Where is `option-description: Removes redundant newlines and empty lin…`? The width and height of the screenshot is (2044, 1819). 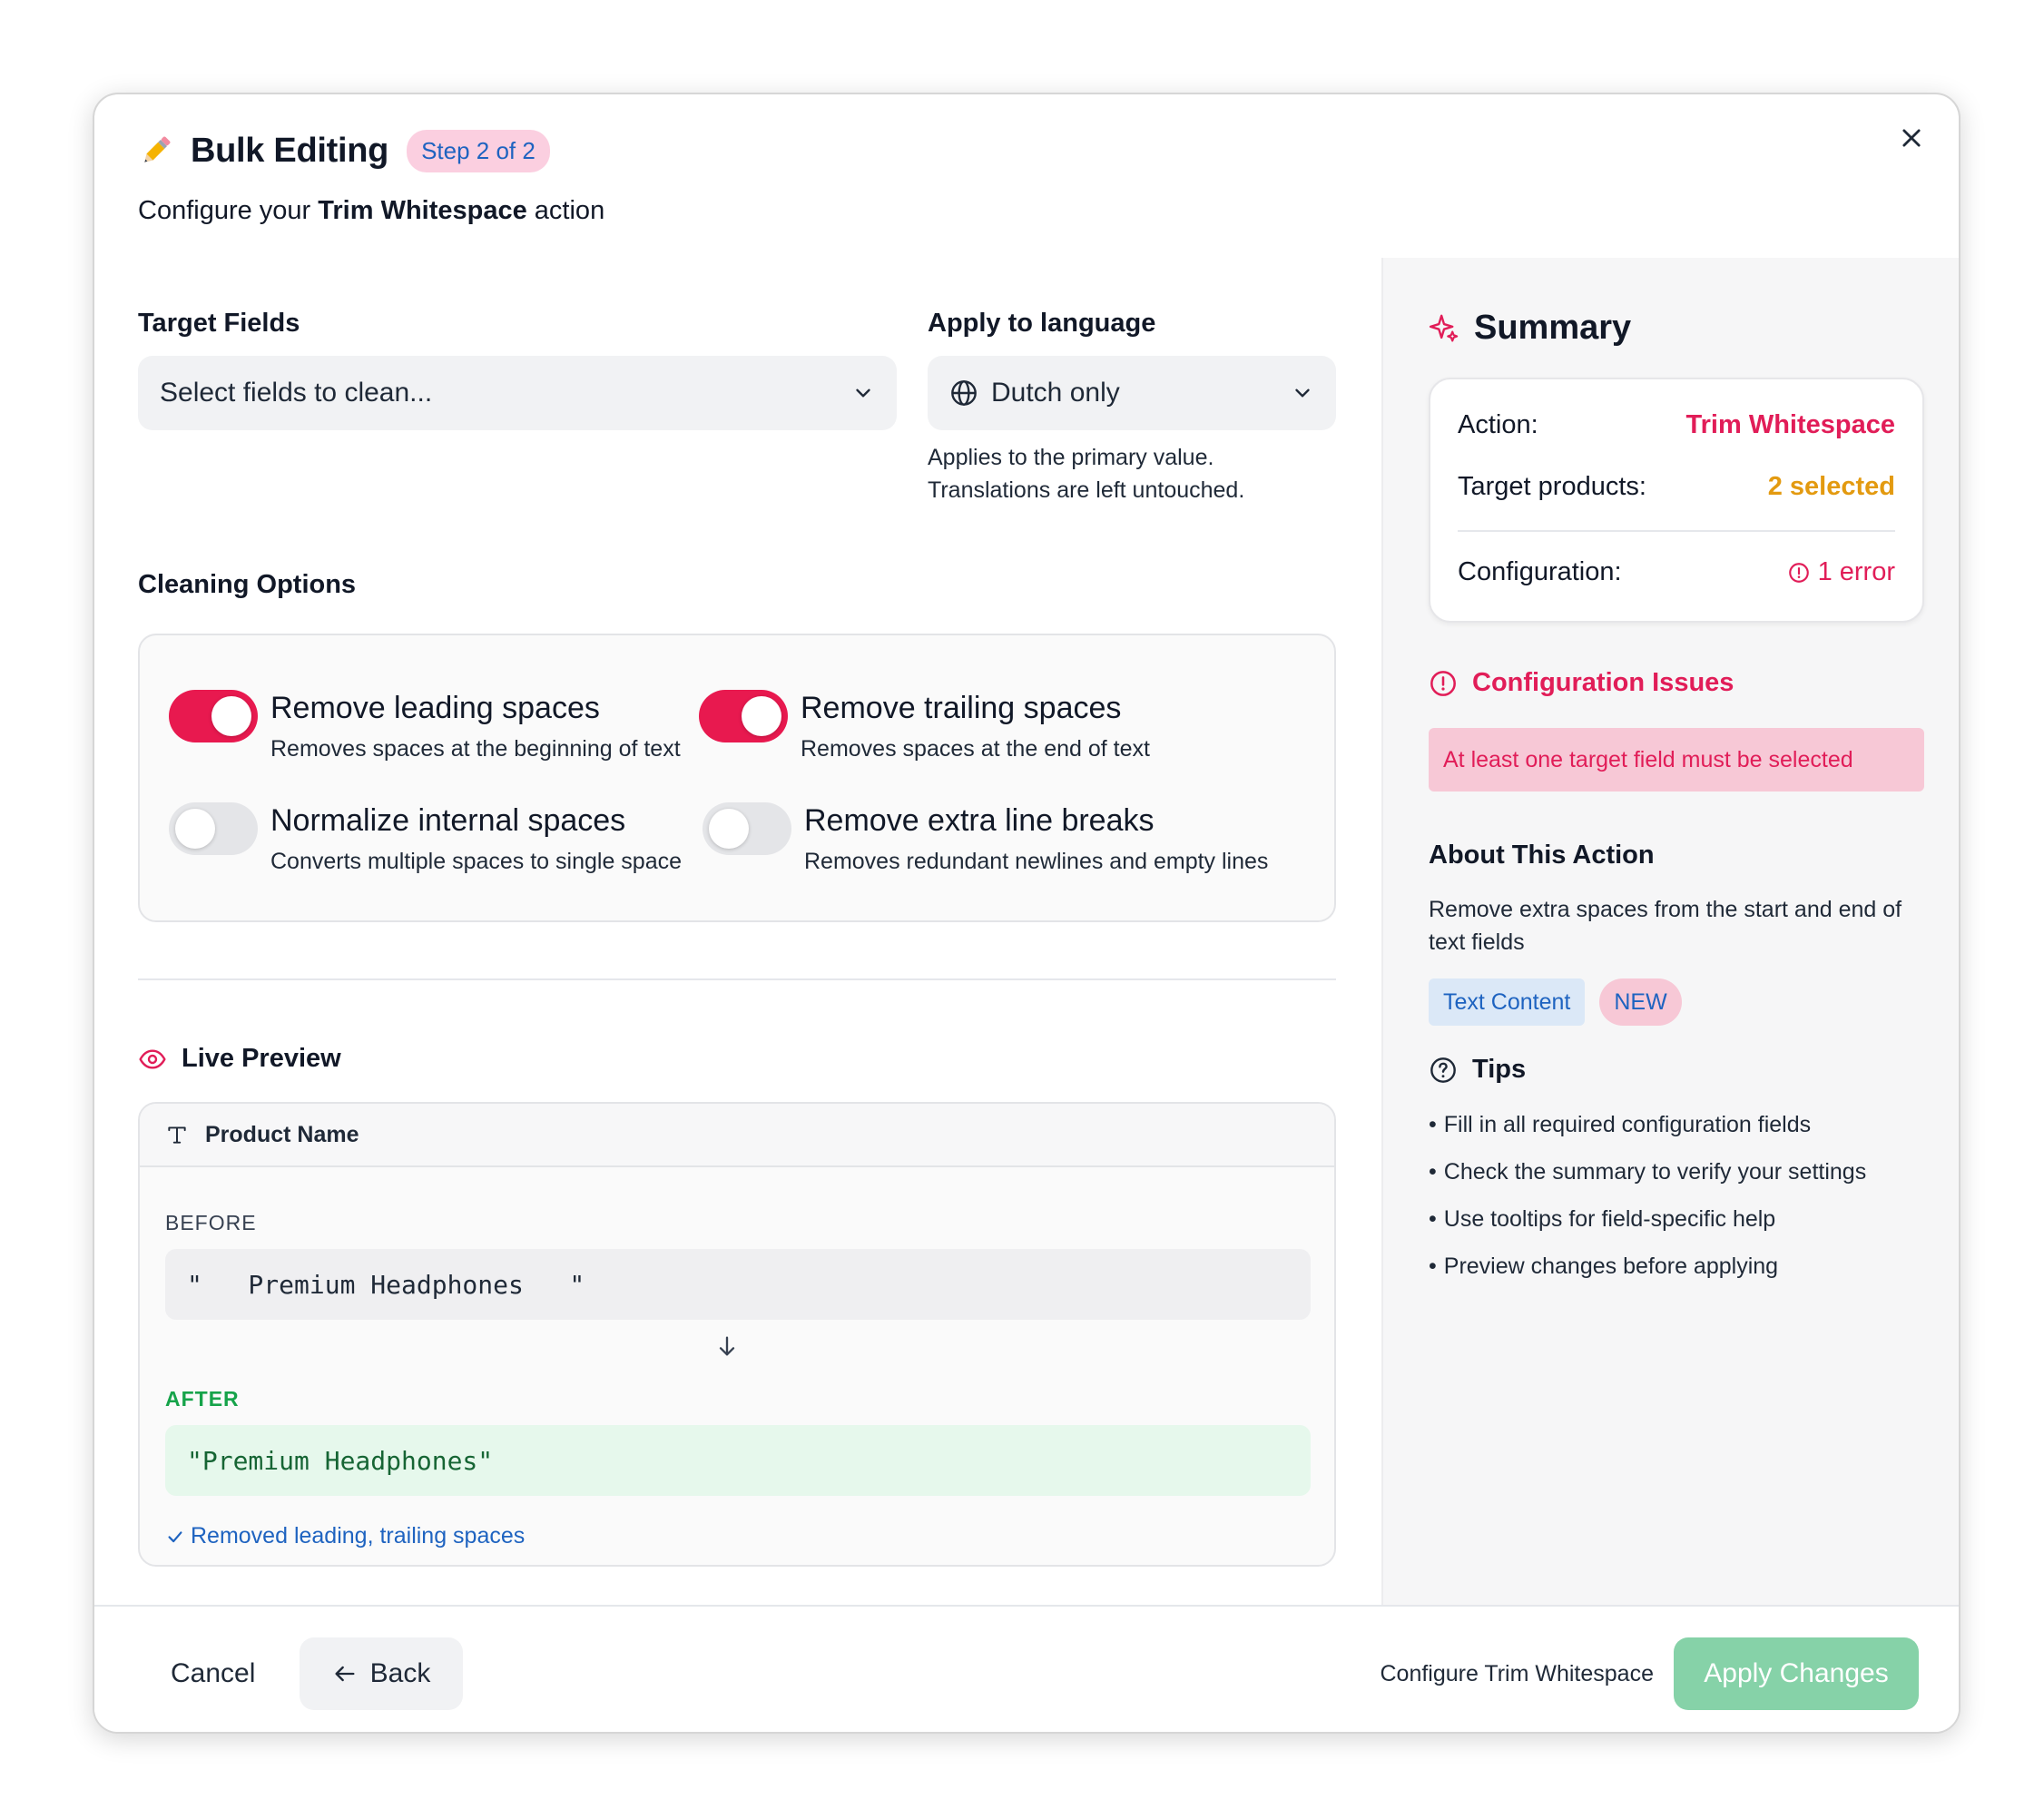
option-description: Removes redundant newlines and empty lin… is located at coordinates (1036, 861).